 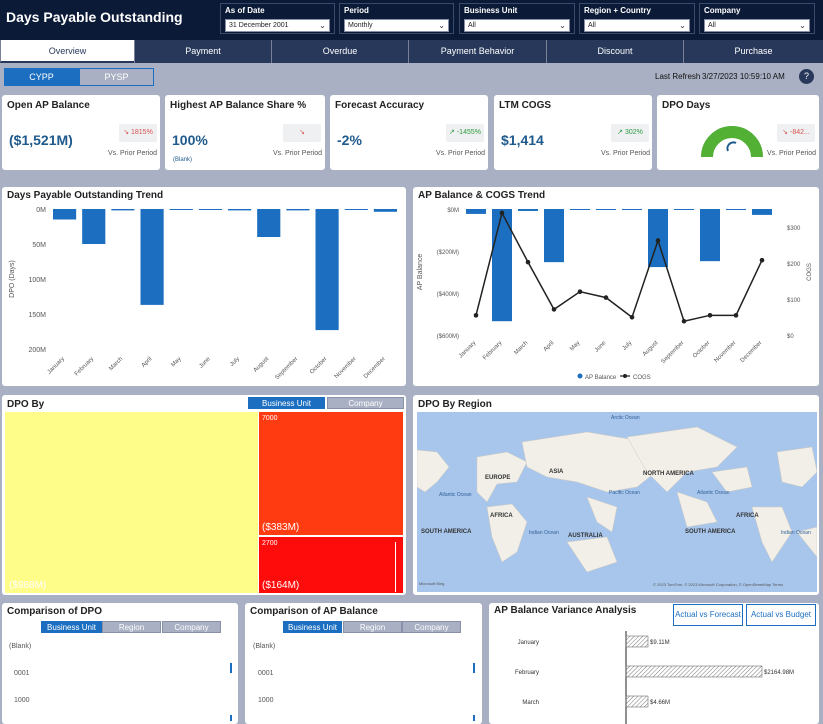 I want to click on tab-discount: Discount, so click(x=614, y=51).